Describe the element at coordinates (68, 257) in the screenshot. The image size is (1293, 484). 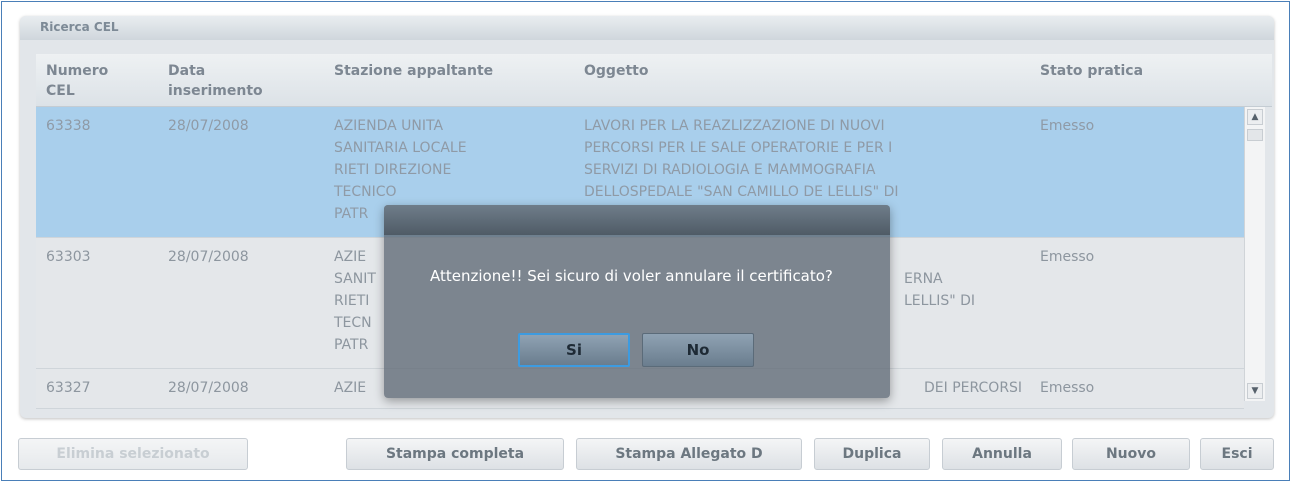
I see `cell-numero: 63303` at that location.